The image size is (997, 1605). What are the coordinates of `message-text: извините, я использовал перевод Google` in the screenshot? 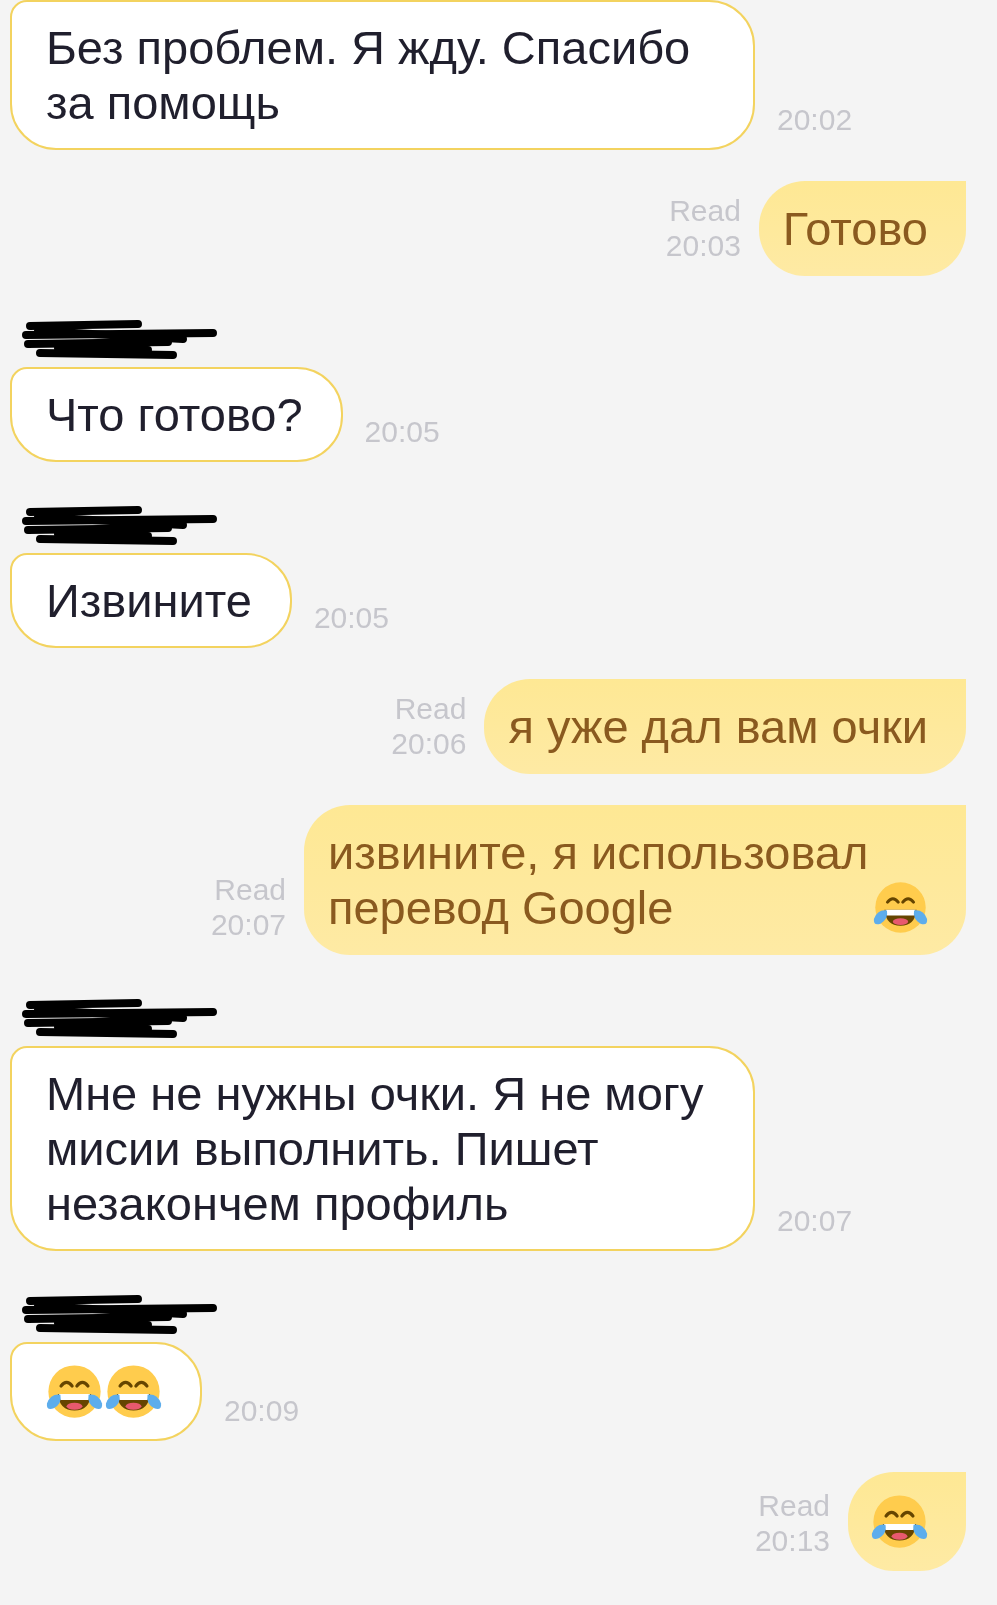 It's located at (599, 880).